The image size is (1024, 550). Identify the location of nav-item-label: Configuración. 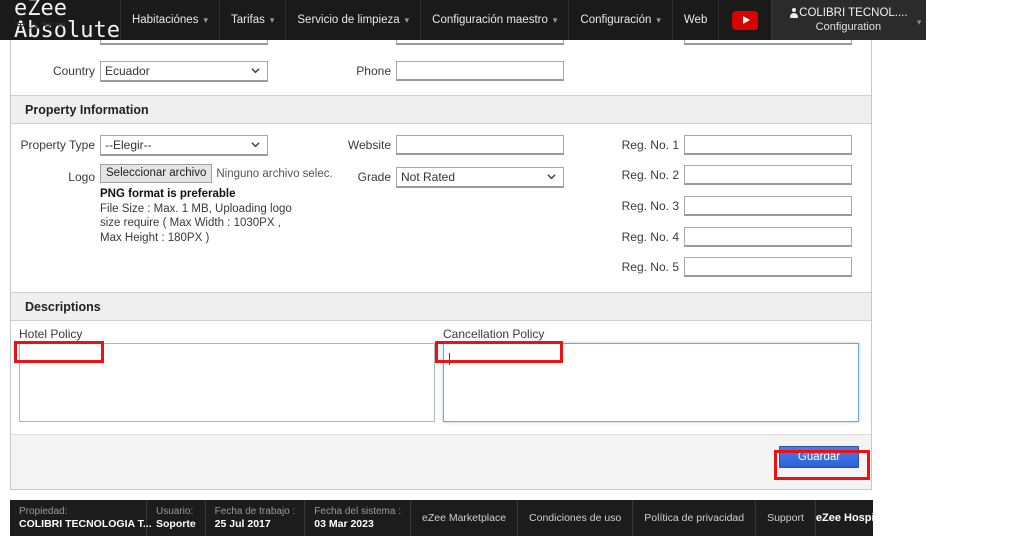
(616, 20).